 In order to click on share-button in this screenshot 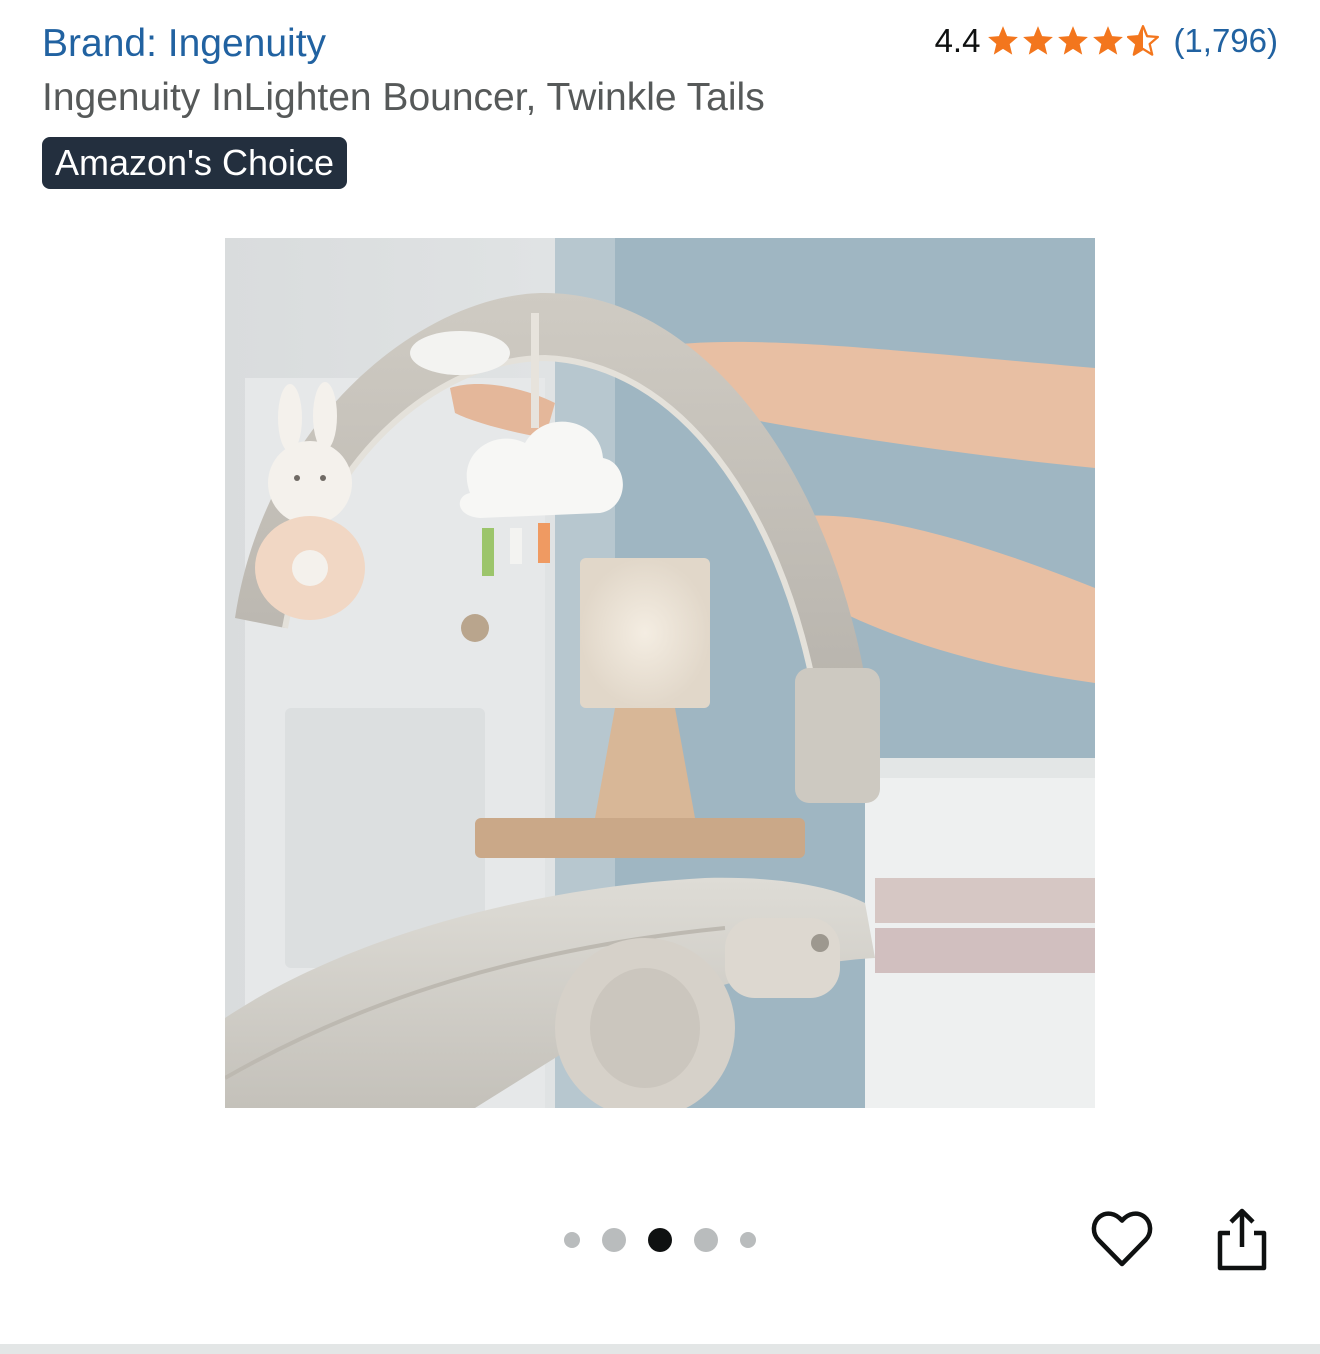, I will do `click(1242, 1240)`.